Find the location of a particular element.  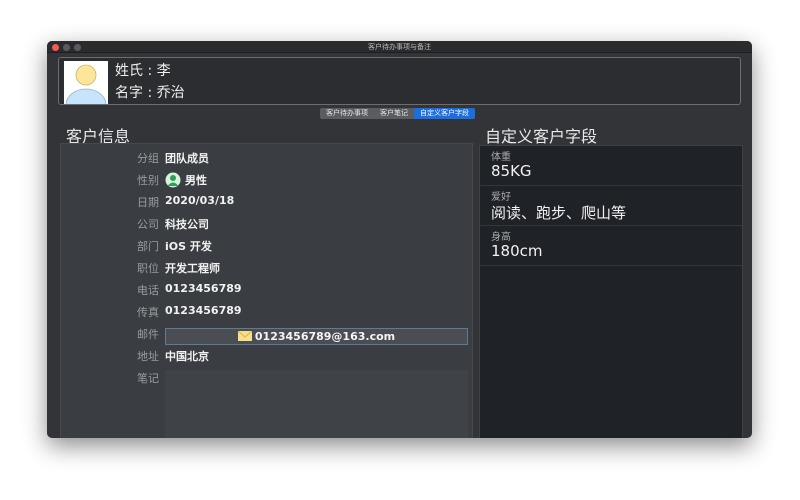

person-avatar-icon is located at coordinates (86, 84).